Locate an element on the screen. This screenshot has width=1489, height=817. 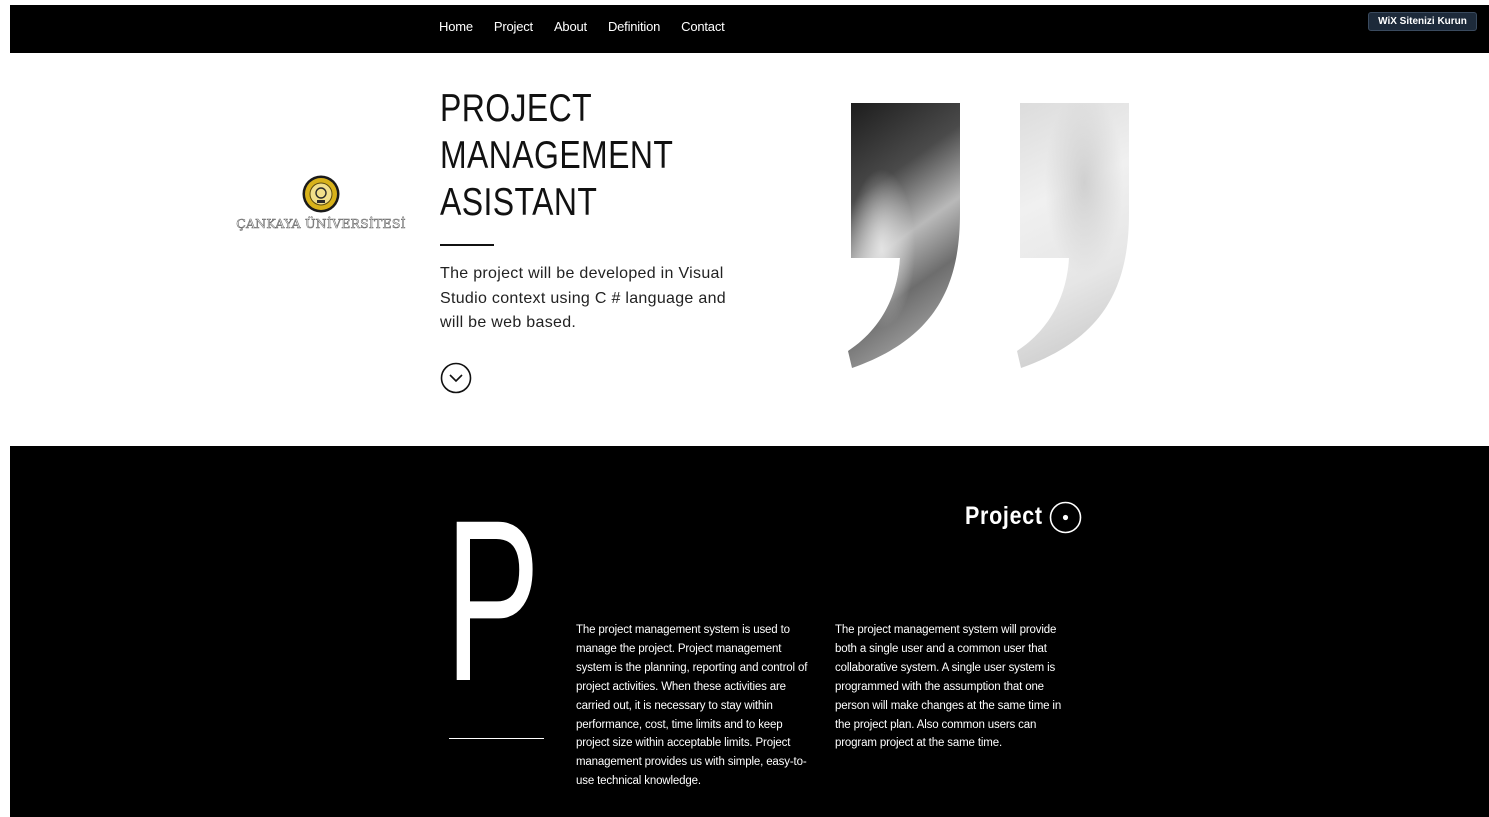
dot-circle-icon is located at coordinates (1065, 517).